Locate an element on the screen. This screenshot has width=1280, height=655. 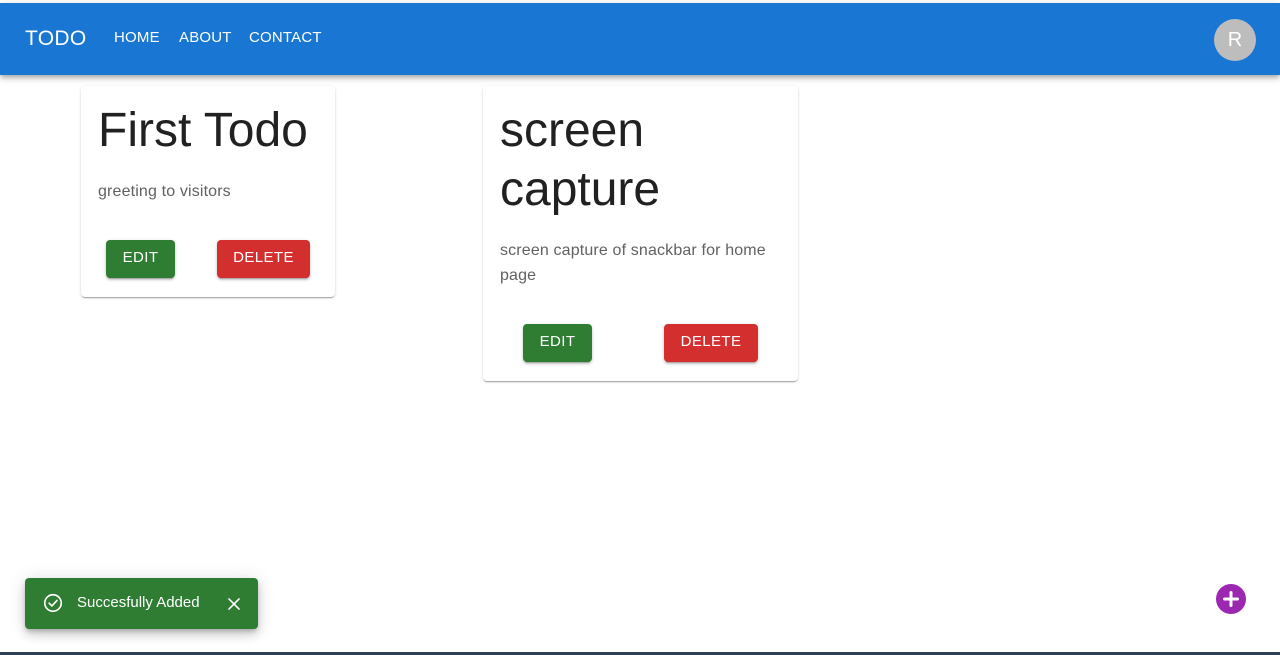
nav-about-link: ABOUT is located at coordinates (205, 37).